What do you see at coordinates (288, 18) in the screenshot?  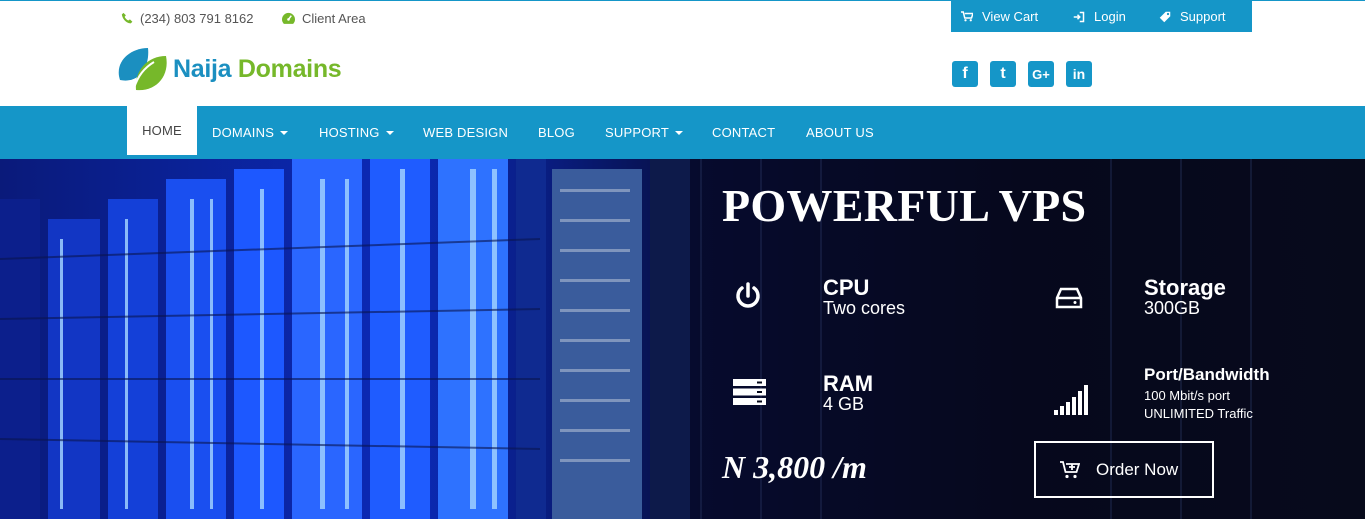 I see `dashboard-icon` at bounding box center [288, 18].